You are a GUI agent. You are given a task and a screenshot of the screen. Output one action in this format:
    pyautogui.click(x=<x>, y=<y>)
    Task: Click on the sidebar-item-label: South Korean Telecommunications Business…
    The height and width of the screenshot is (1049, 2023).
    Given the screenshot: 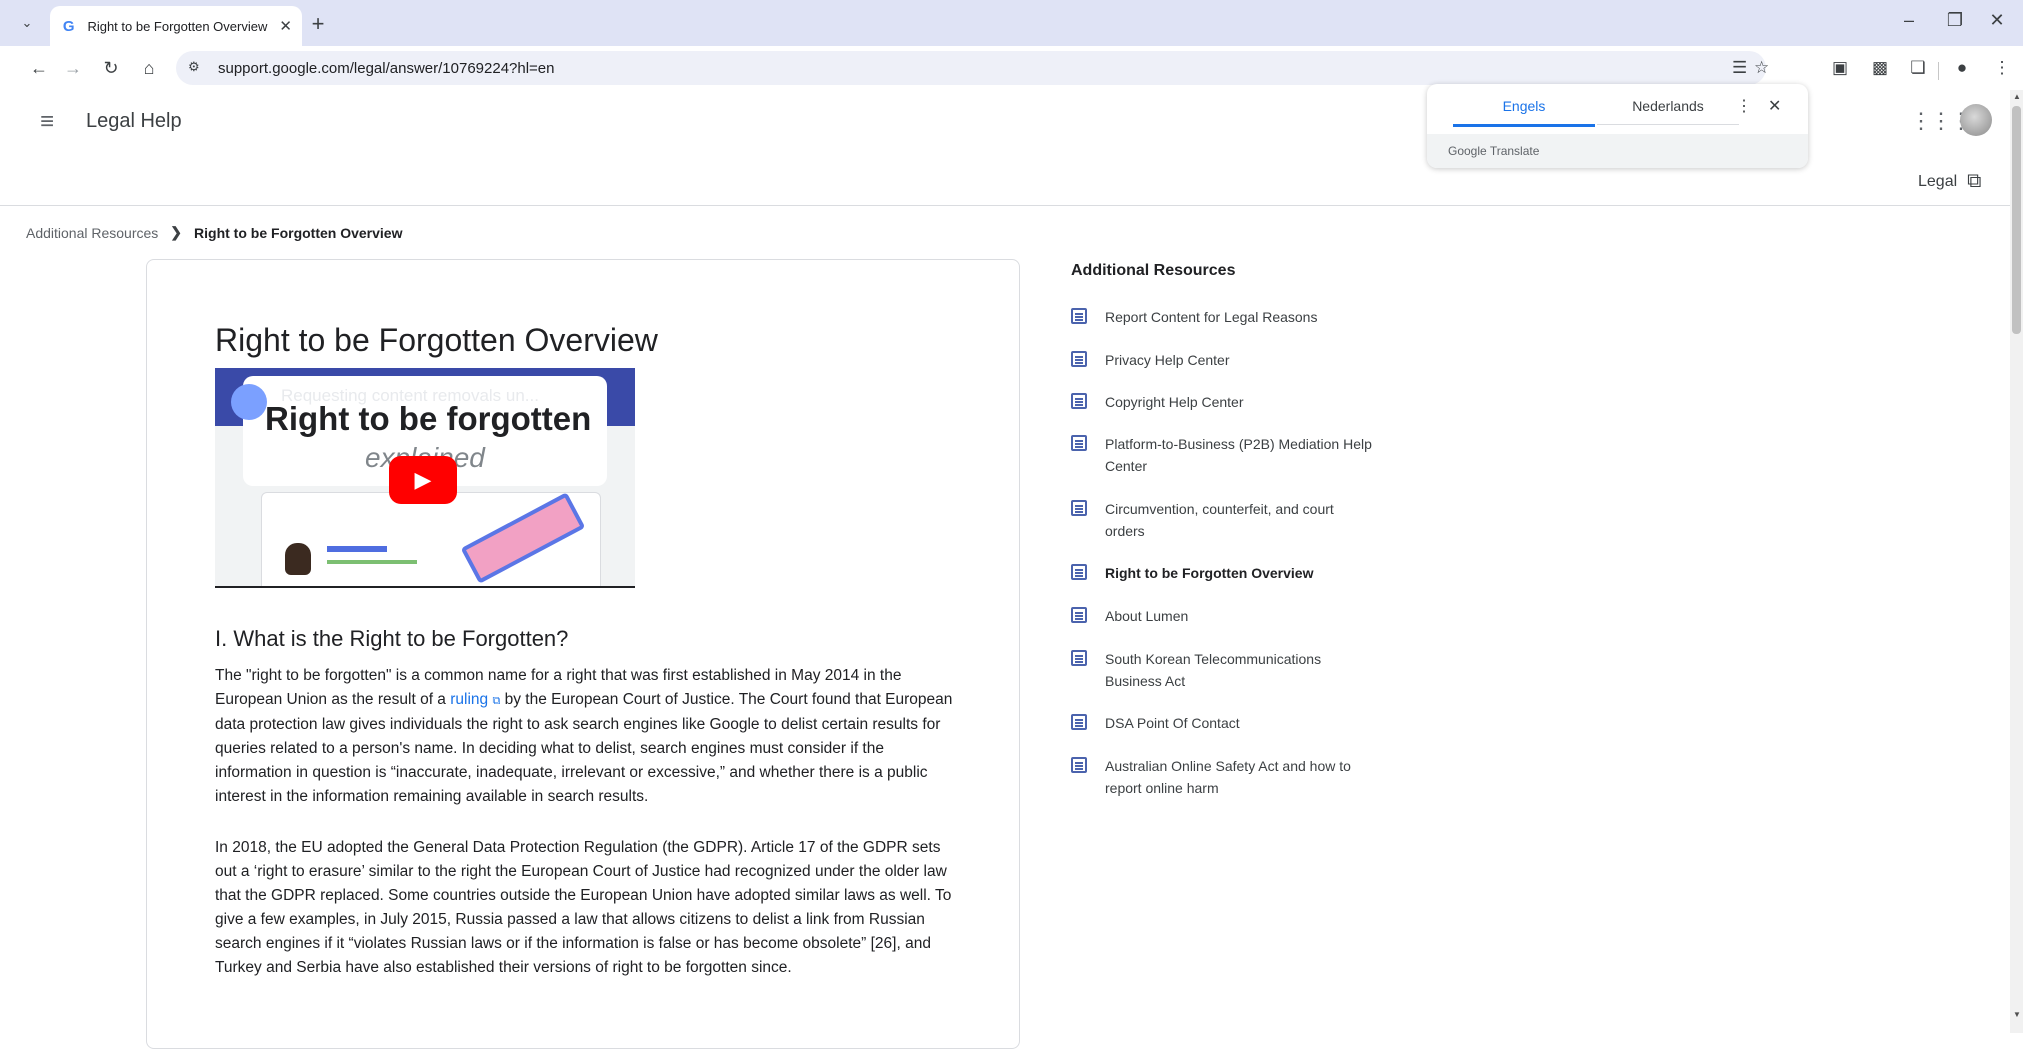 What is the action you would take?
    pyautogui.click(x=1213, y=670)
    